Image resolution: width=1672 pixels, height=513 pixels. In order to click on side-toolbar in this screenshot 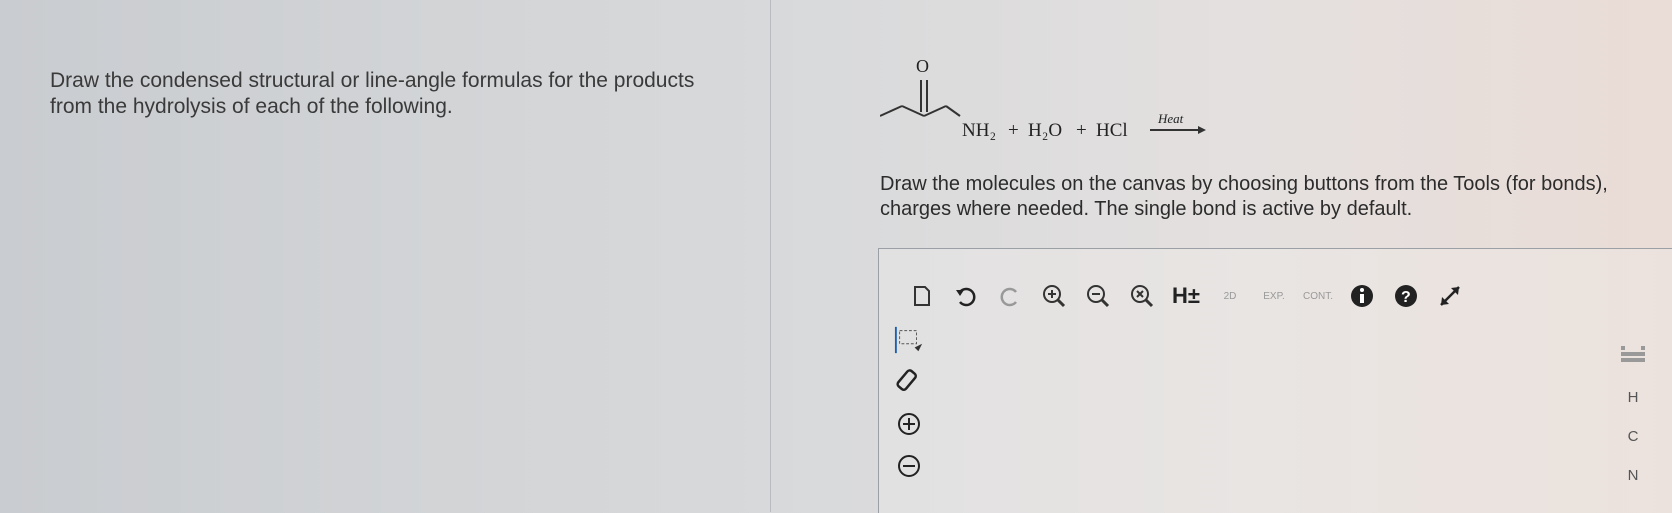, I will do `click(909, 403)`.